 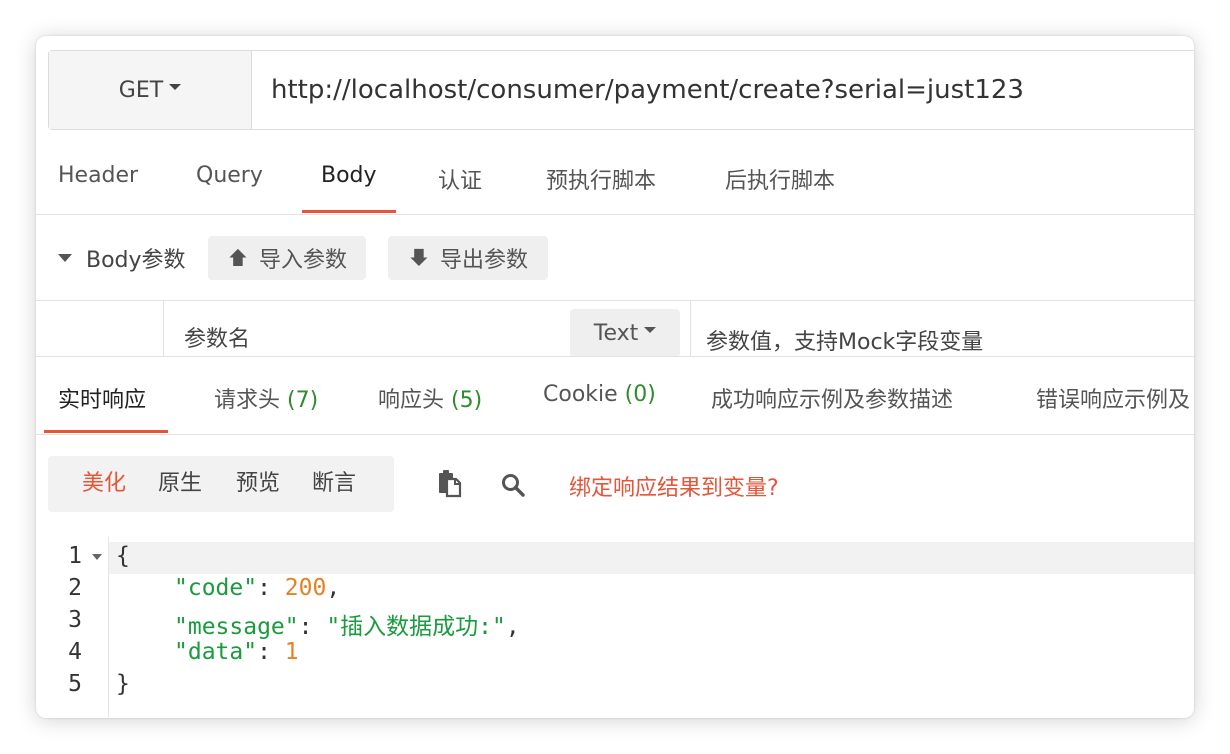 I want to click on param-type-select: Text, so click(x=625, y=333).